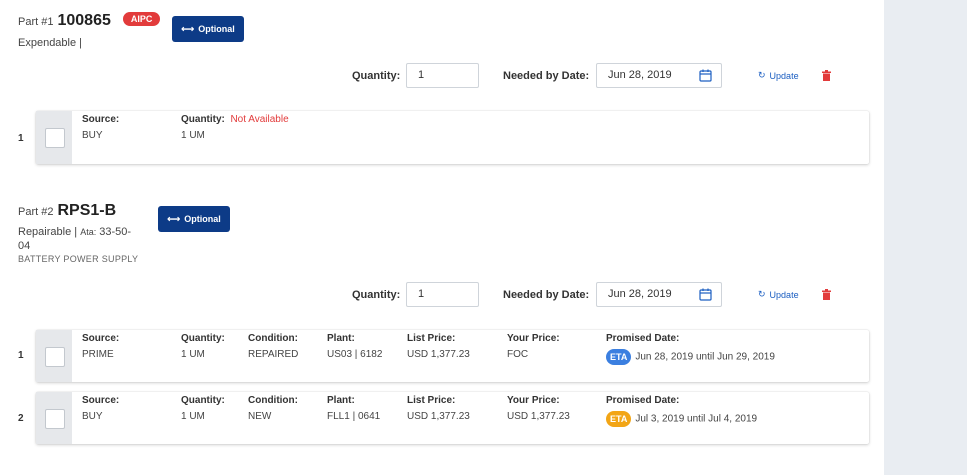 The height and width of the screenshot is (475, 967). I want to click on availability-status: Not Available, so click(259, 119).